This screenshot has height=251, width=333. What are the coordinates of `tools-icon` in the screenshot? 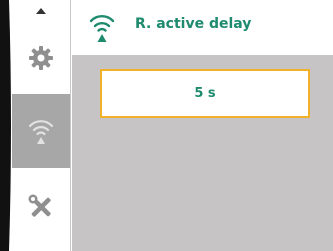 It's located at (39, 205).